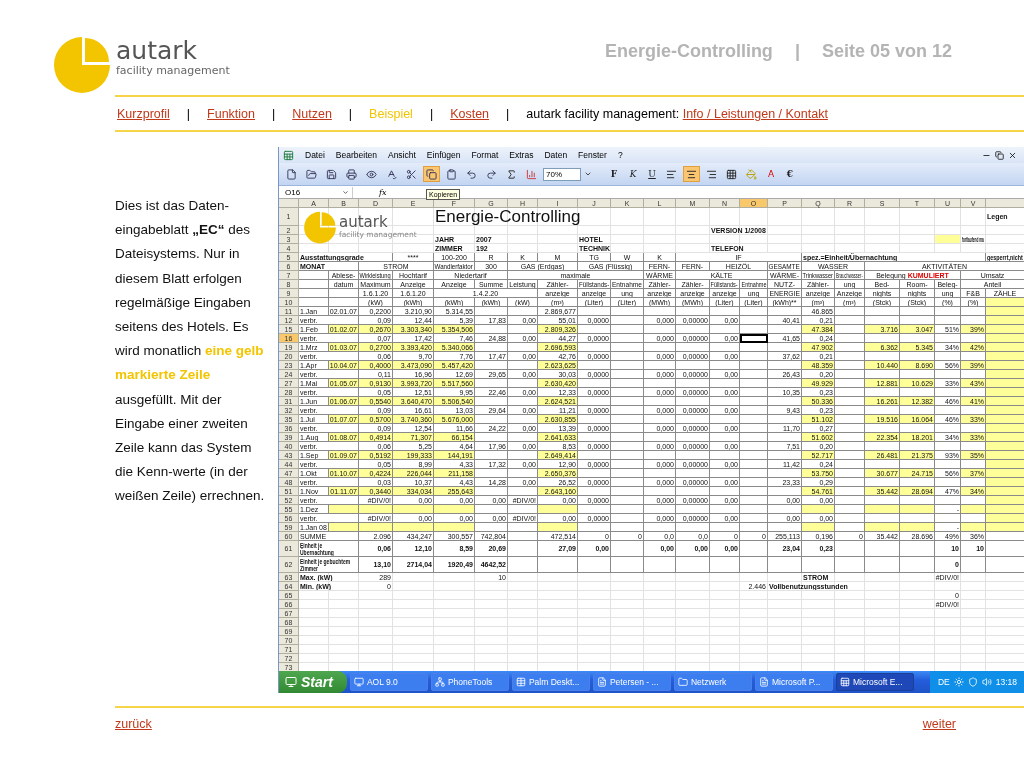 Image resolution: width=1024 pixels, height=768 pixels. Describe the element at coordinates (316, 192) in the screenshot. I see `name-box: O16` at that location.